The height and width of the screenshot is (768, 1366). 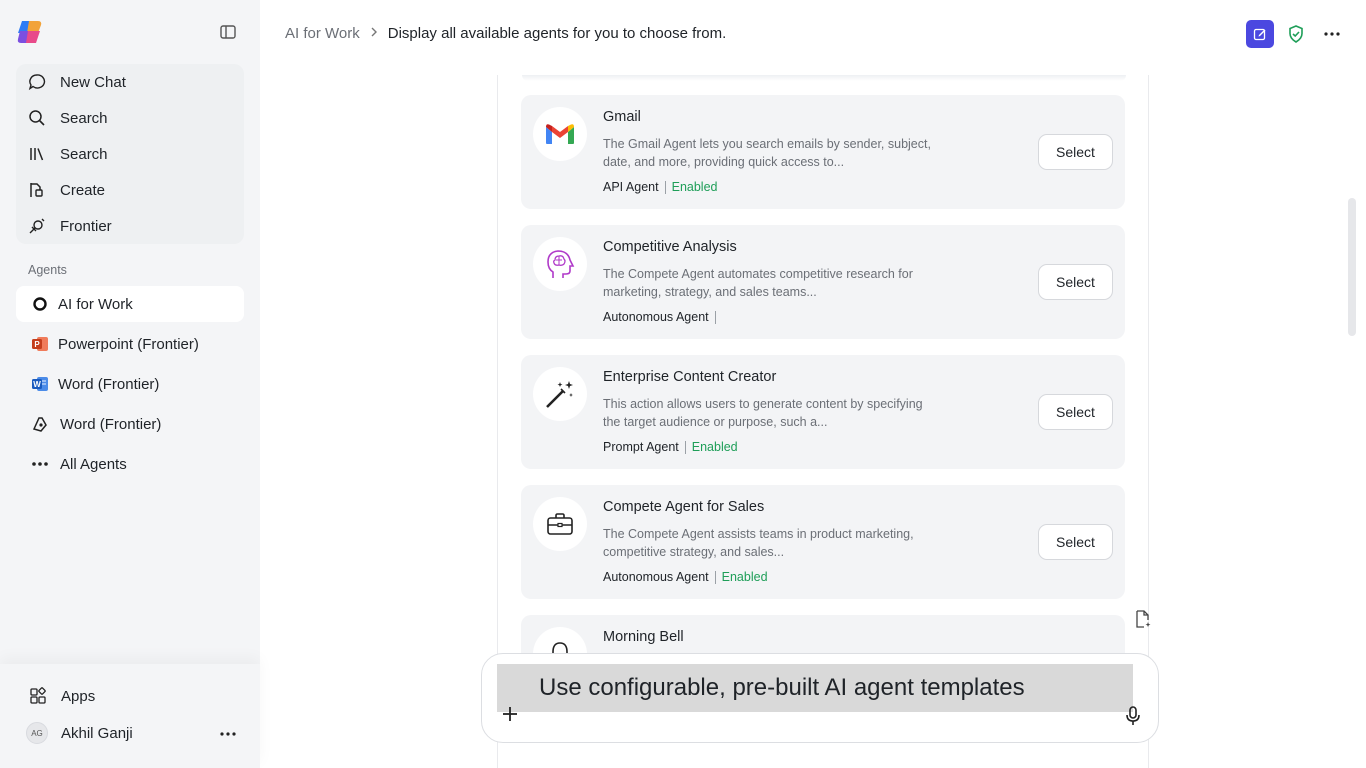 What do you see at coordinates (95, 304) in the screenshot?
I see `agent-label: AI for Work` at bounding box center [95, 304].